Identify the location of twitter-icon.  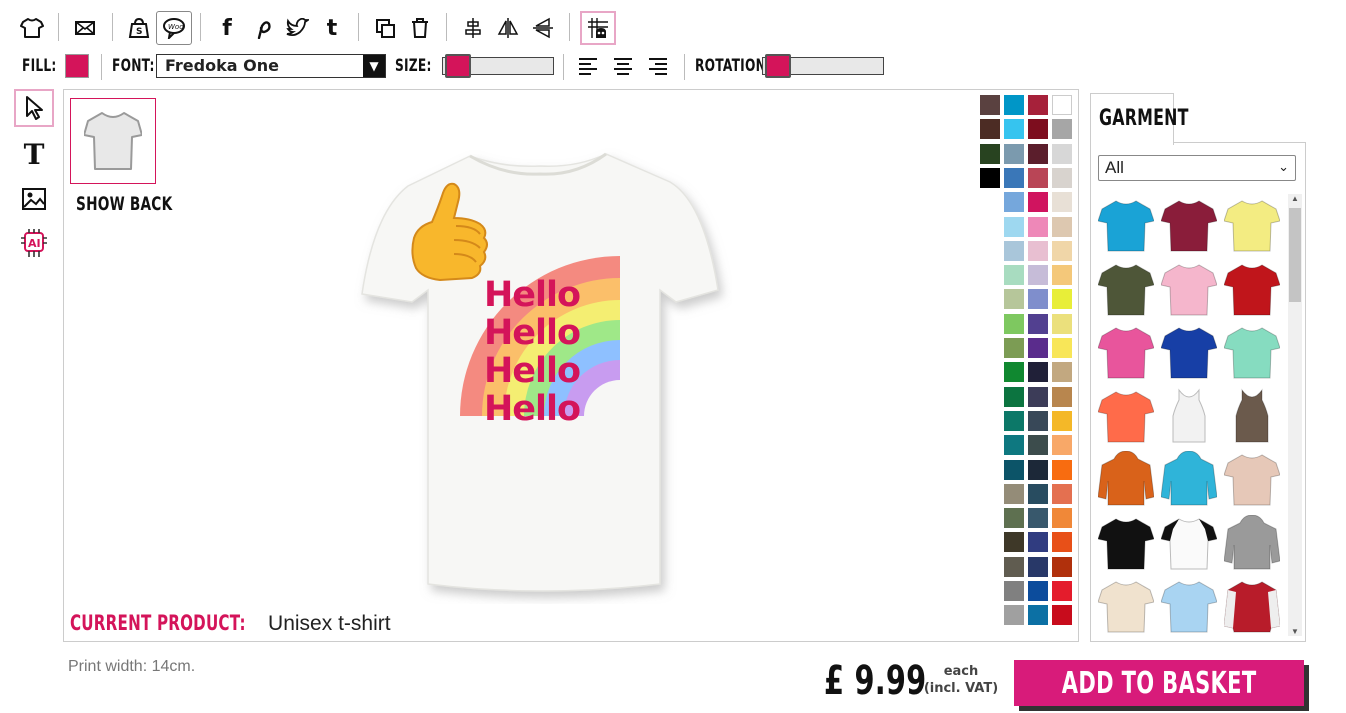
(297, 28).